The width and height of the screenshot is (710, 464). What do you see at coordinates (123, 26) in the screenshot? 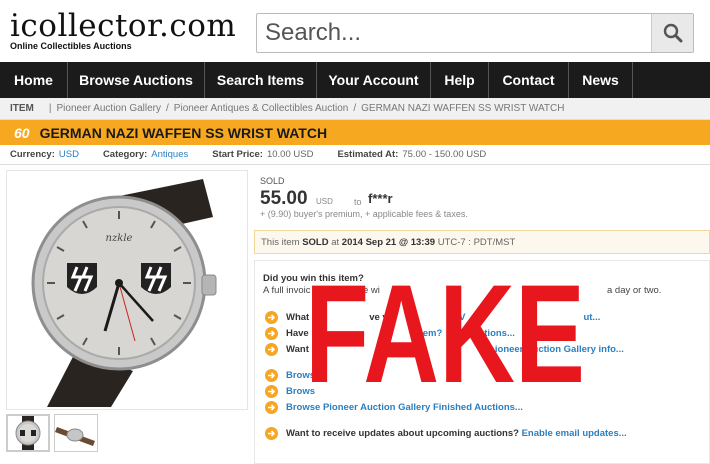
I see `logo-text: icollector.com` at bounding box center [123, 26].